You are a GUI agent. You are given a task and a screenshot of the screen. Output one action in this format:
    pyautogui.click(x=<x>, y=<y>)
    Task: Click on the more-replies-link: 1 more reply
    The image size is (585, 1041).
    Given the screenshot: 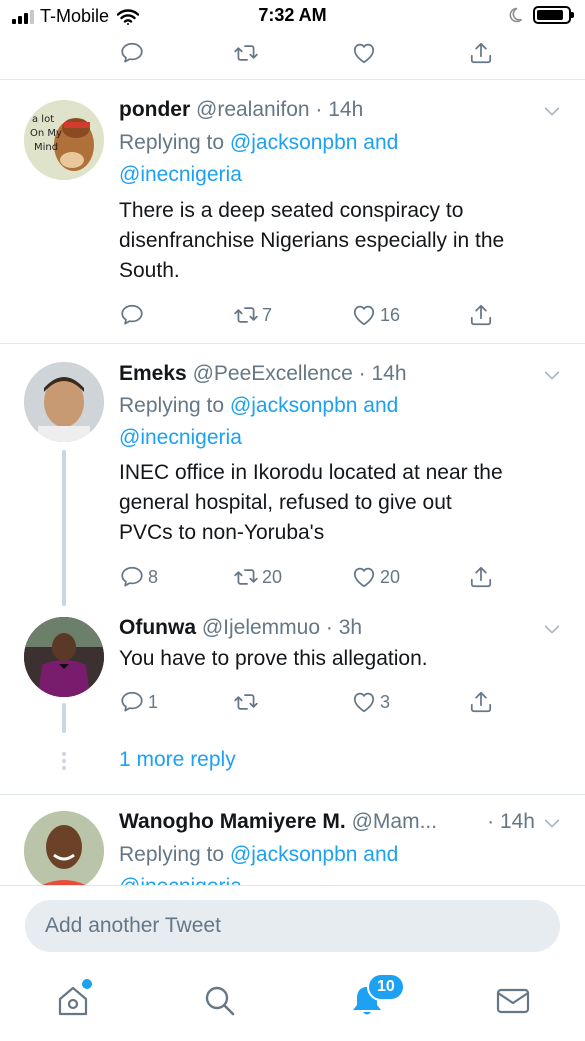 What is the action you would take?
    pyautogui.click(x=177, y=760)
    